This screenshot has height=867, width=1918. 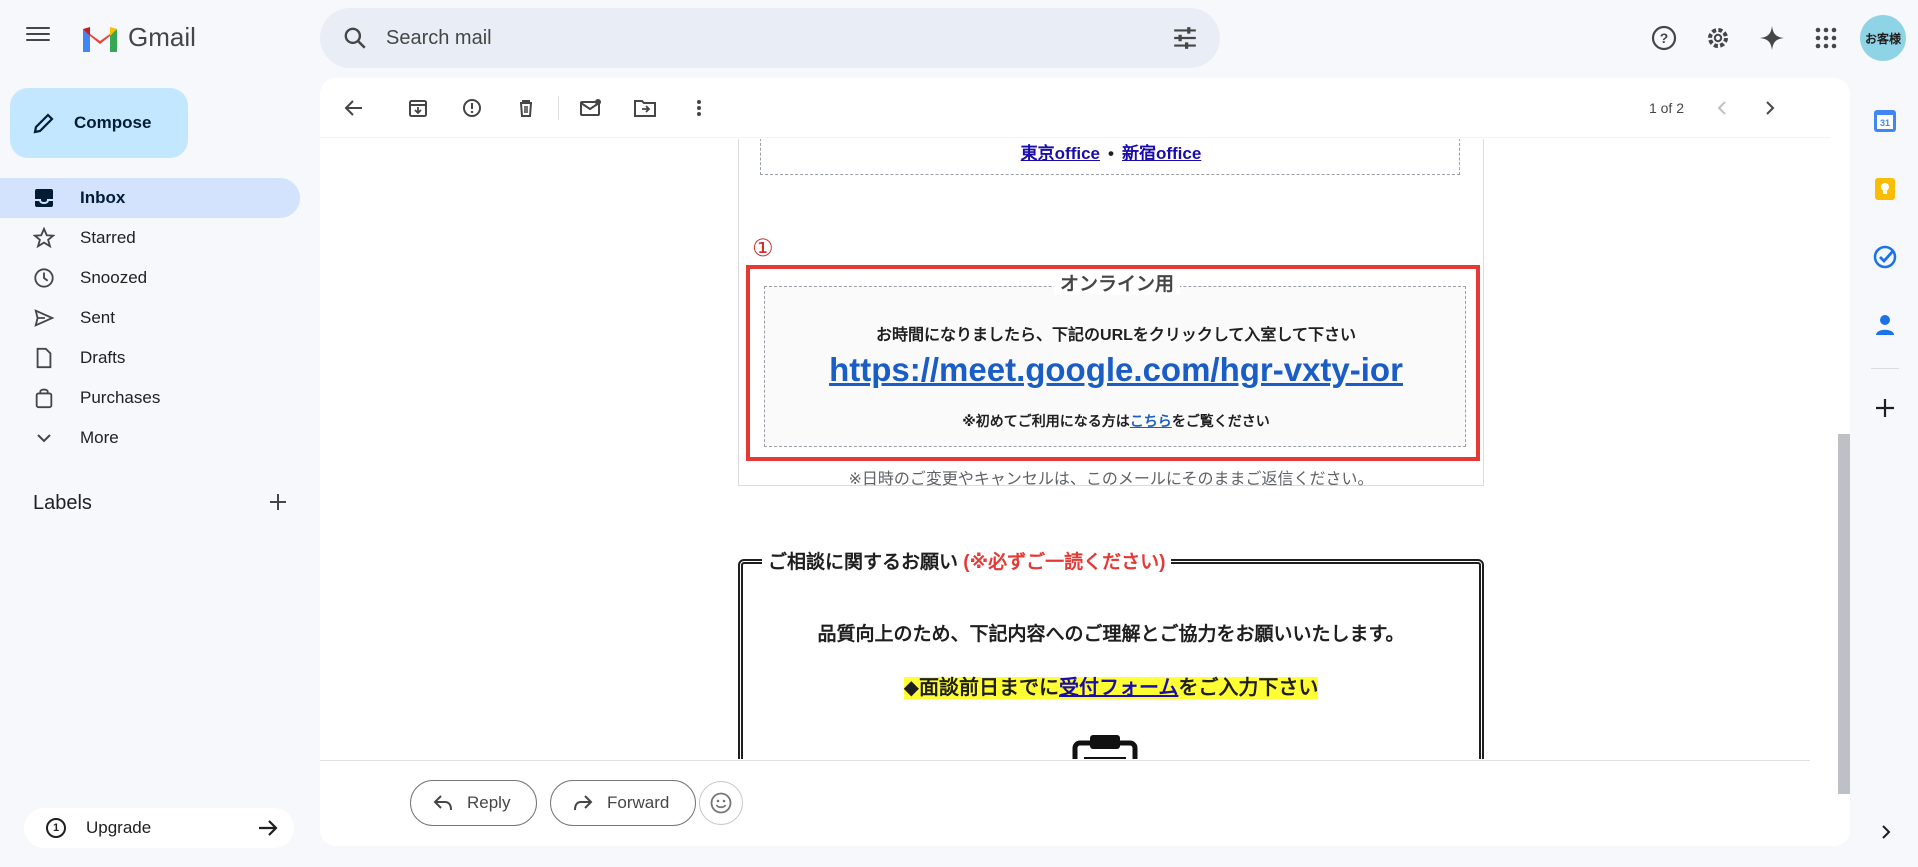 I want to click on reply-label: Reply, so click(x=489, y=802).